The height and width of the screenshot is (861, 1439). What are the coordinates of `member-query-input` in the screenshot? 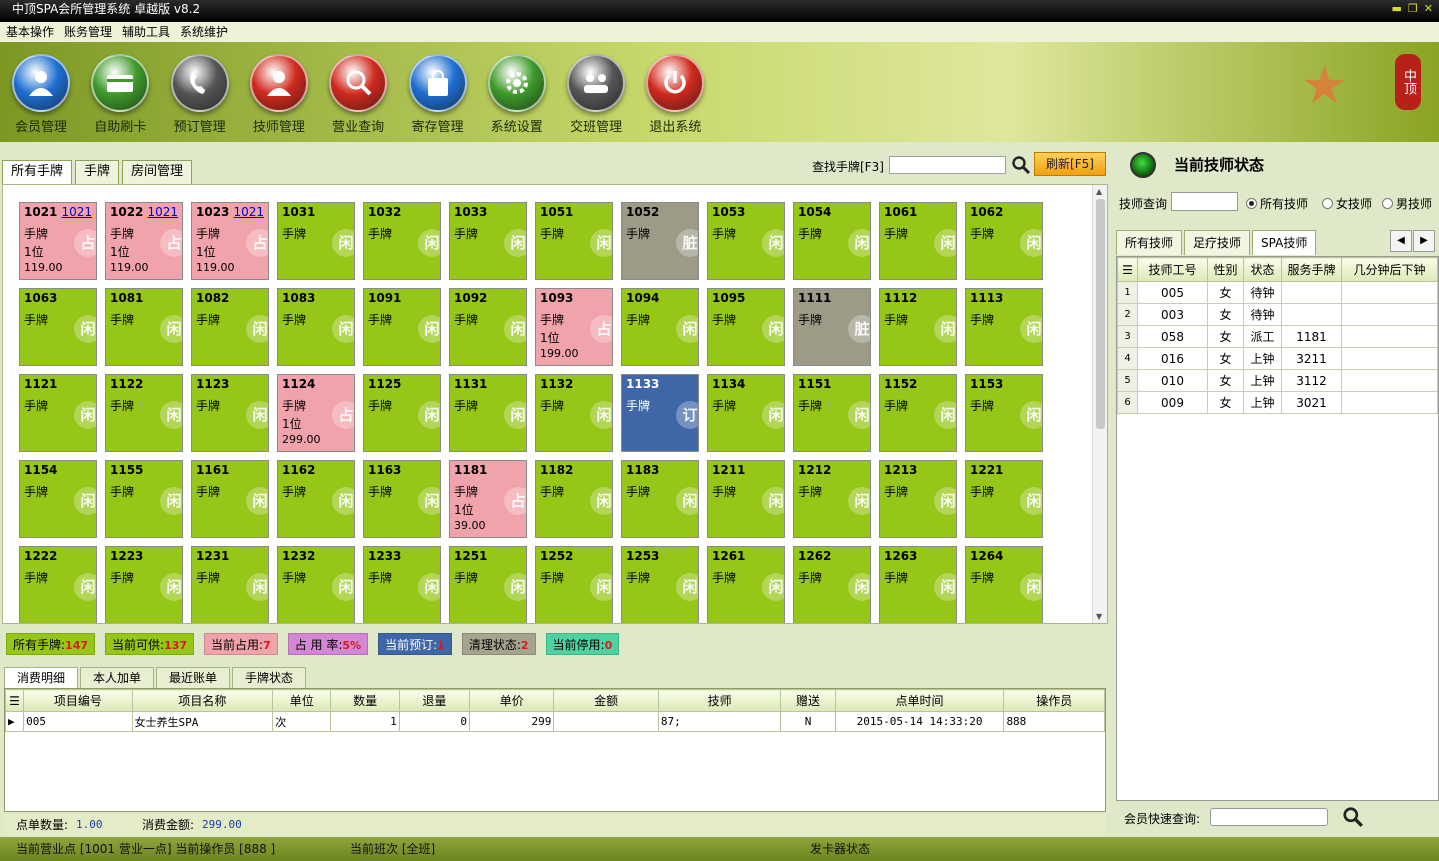 It's located at (1269, 817).